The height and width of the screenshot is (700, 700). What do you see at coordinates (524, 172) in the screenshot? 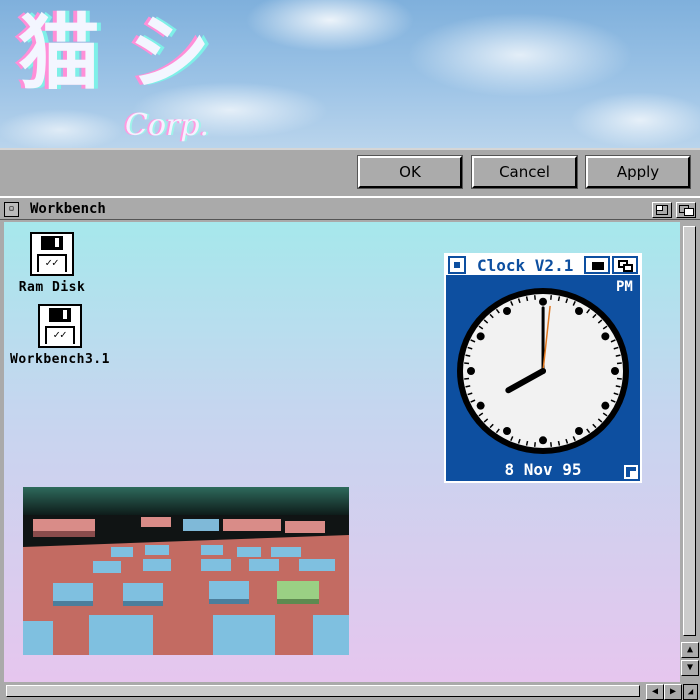
I see `cancel-button: Cancel` at bounding box center [524, 172].